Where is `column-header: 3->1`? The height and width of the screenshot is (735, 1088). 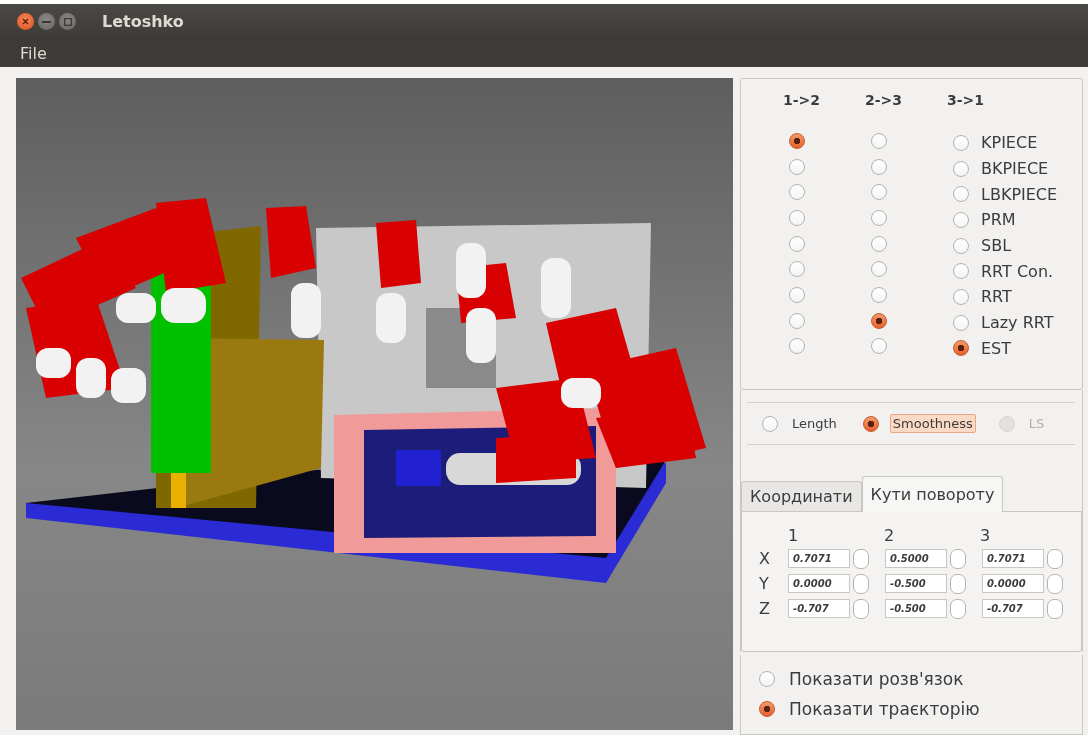 column-header: 3->1 is located at coordinates (966, 101).